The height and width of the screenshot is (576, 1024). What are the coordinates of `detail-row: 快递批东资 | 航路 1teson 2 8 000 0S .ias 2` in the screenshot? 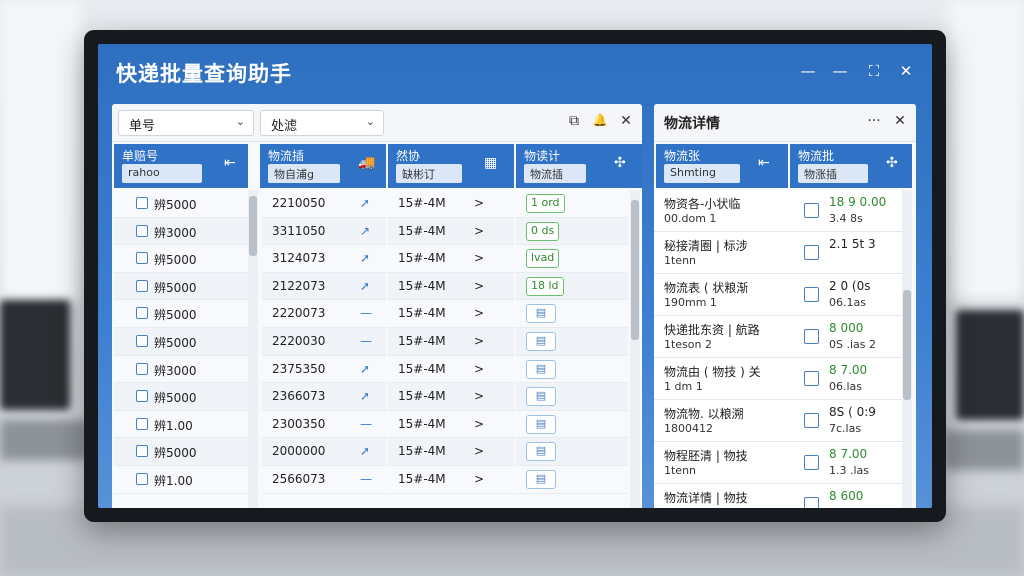 It's located at (779, 337).